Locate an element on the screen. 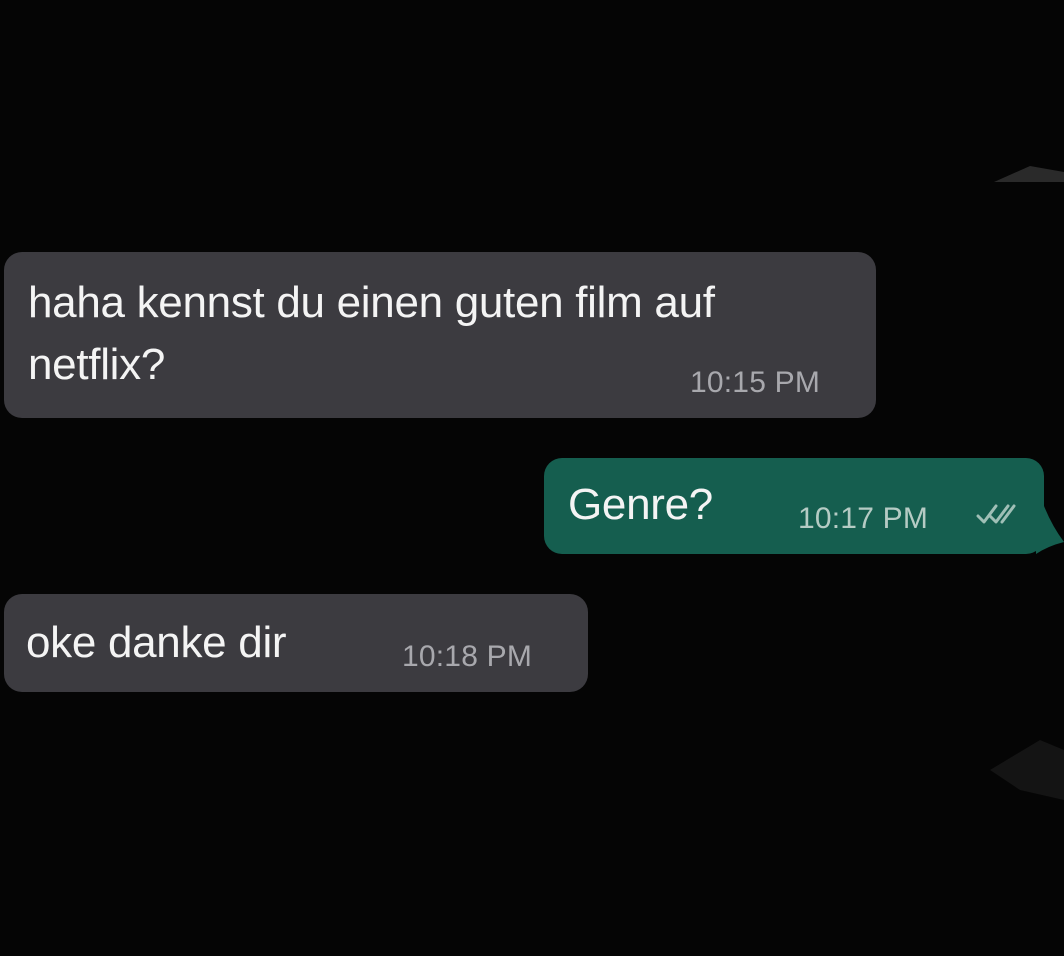  message-text-line-1: haha kennst du einen guten film auf is located at coordinates (371, 302).